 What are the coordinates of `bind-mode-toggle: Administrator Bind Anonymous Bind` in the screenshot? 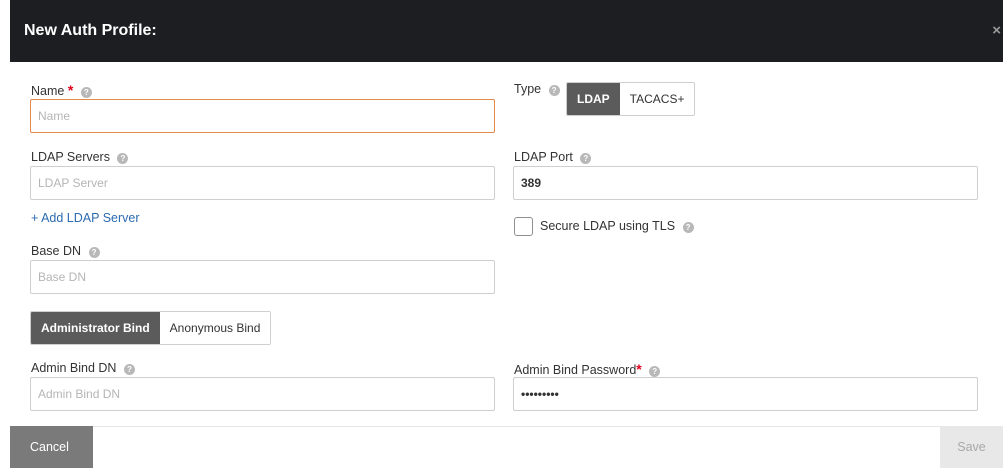 It's located at (151, 328).